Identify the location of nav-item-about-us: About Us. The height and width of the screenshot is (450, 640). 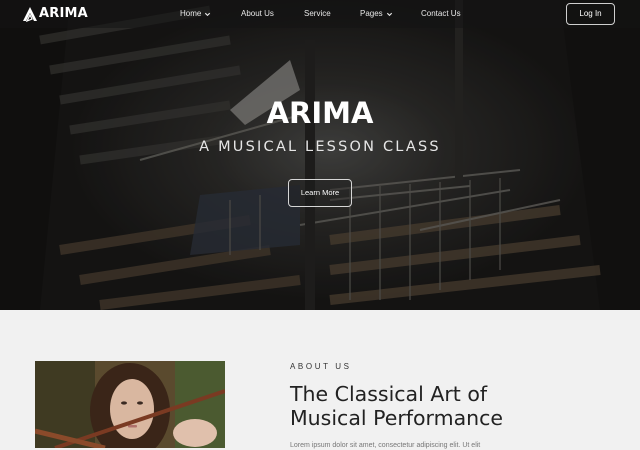
(257, 14).